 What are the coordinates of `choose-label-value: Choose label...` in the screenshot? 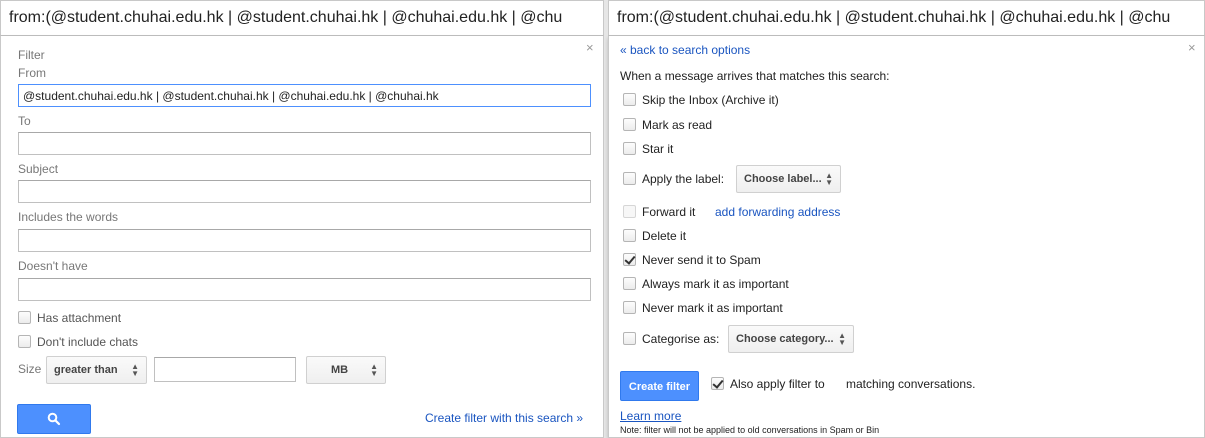 It's located at (783, 179).